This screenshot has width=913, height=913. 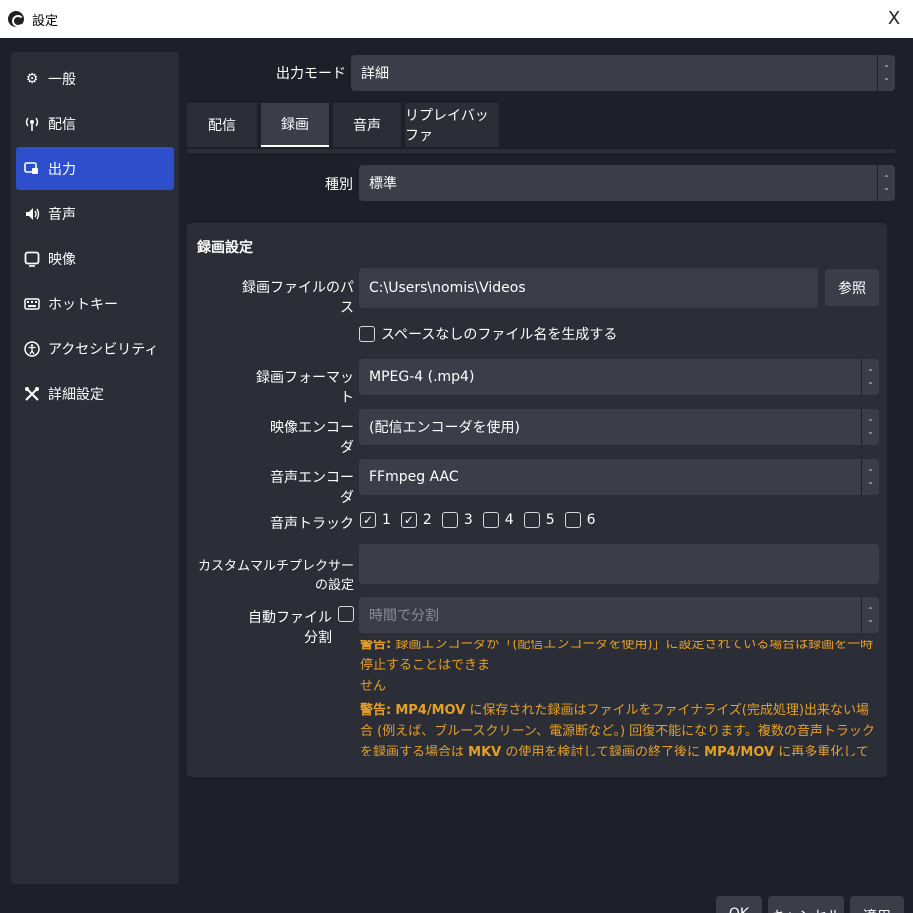 I want to click on format-label: 録画フォーマット, so click(x=305, y=388).